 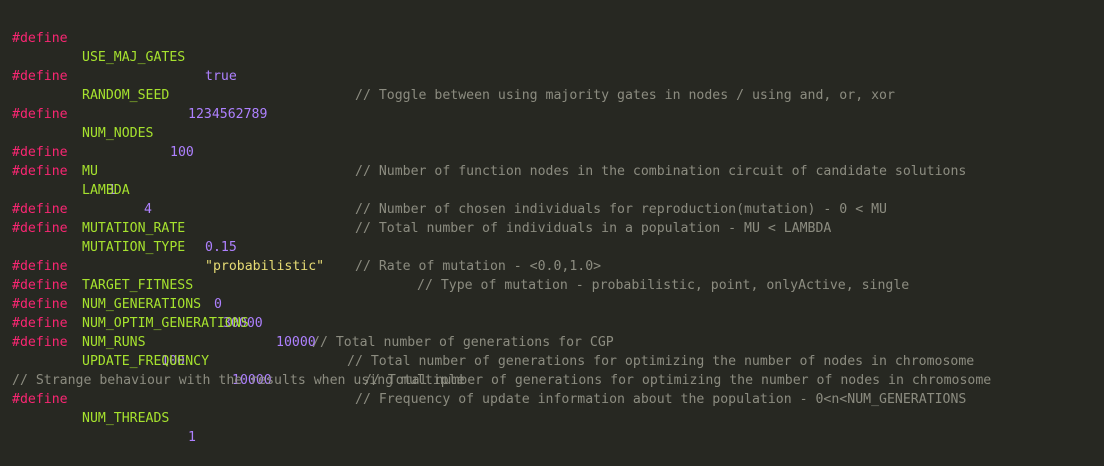 What do you see at coordinates (40, 399) in the screenshot?
I see `define-keyword: #define` at bounding box center [40, 399].